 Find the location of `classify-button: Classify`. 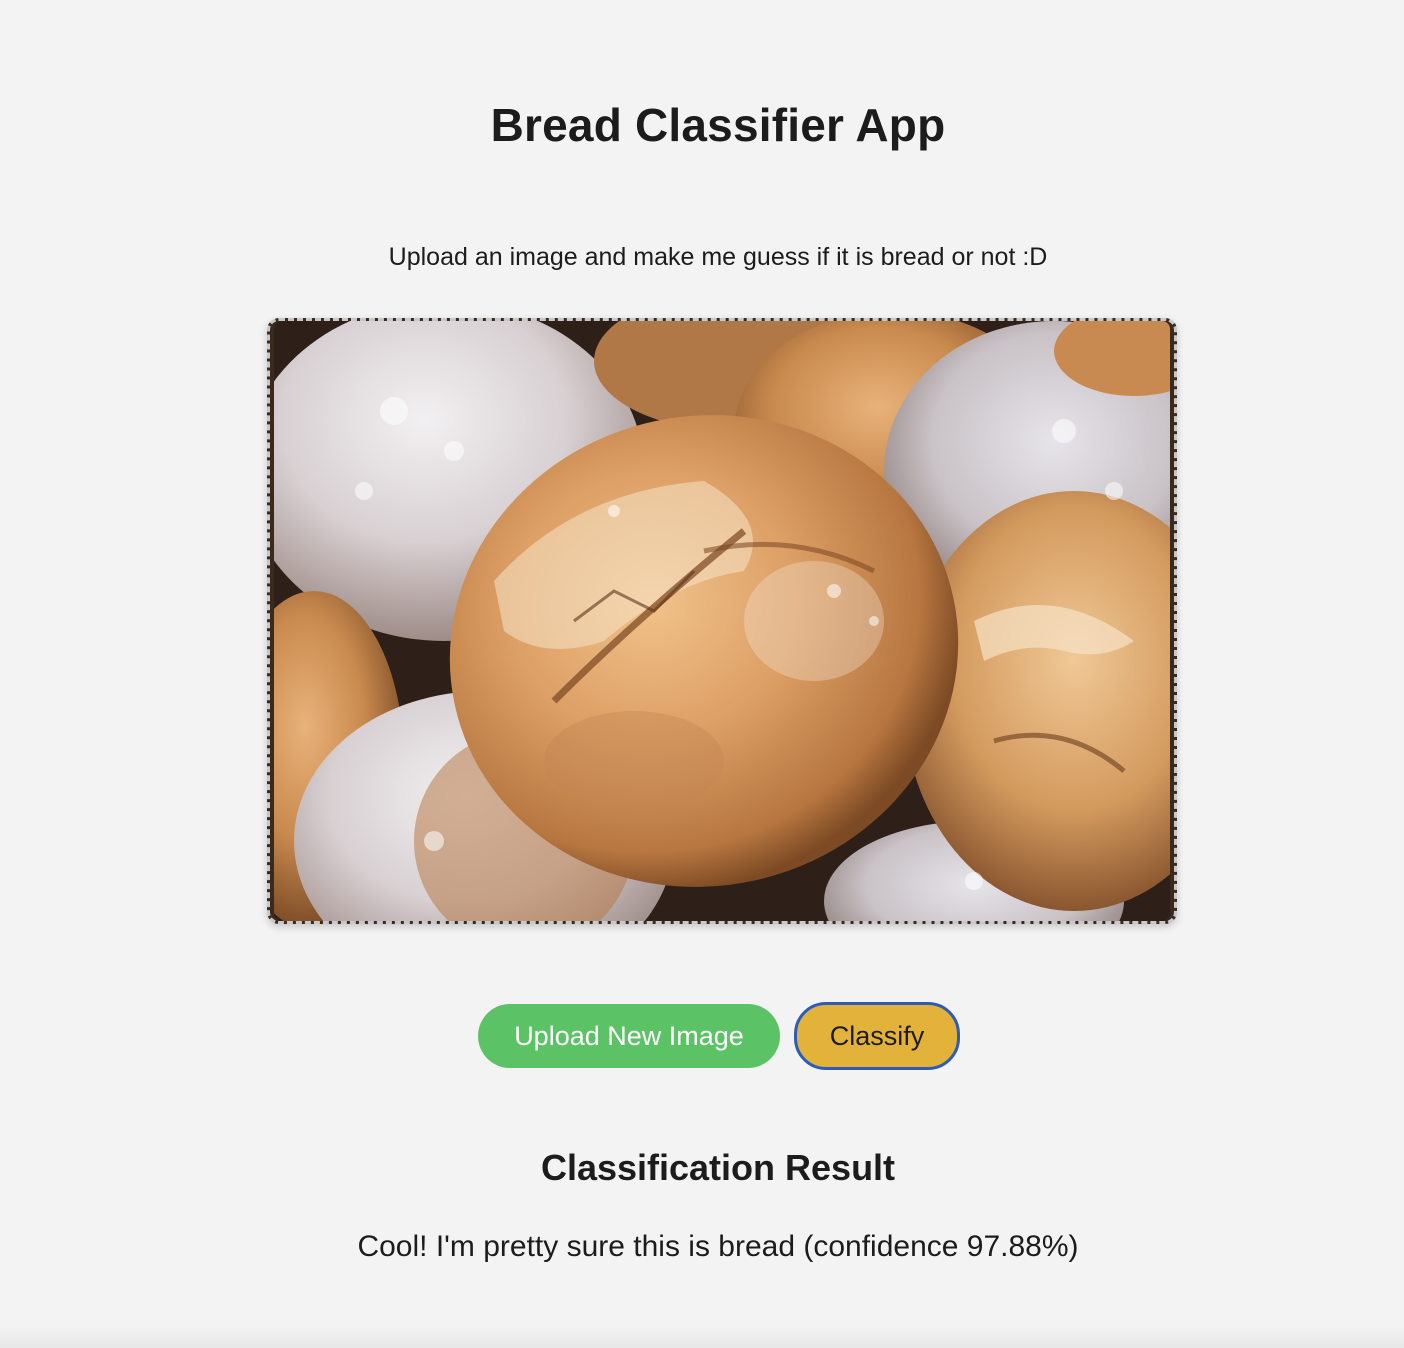

classify-button: Classify is located at coordinates (877, 1036).